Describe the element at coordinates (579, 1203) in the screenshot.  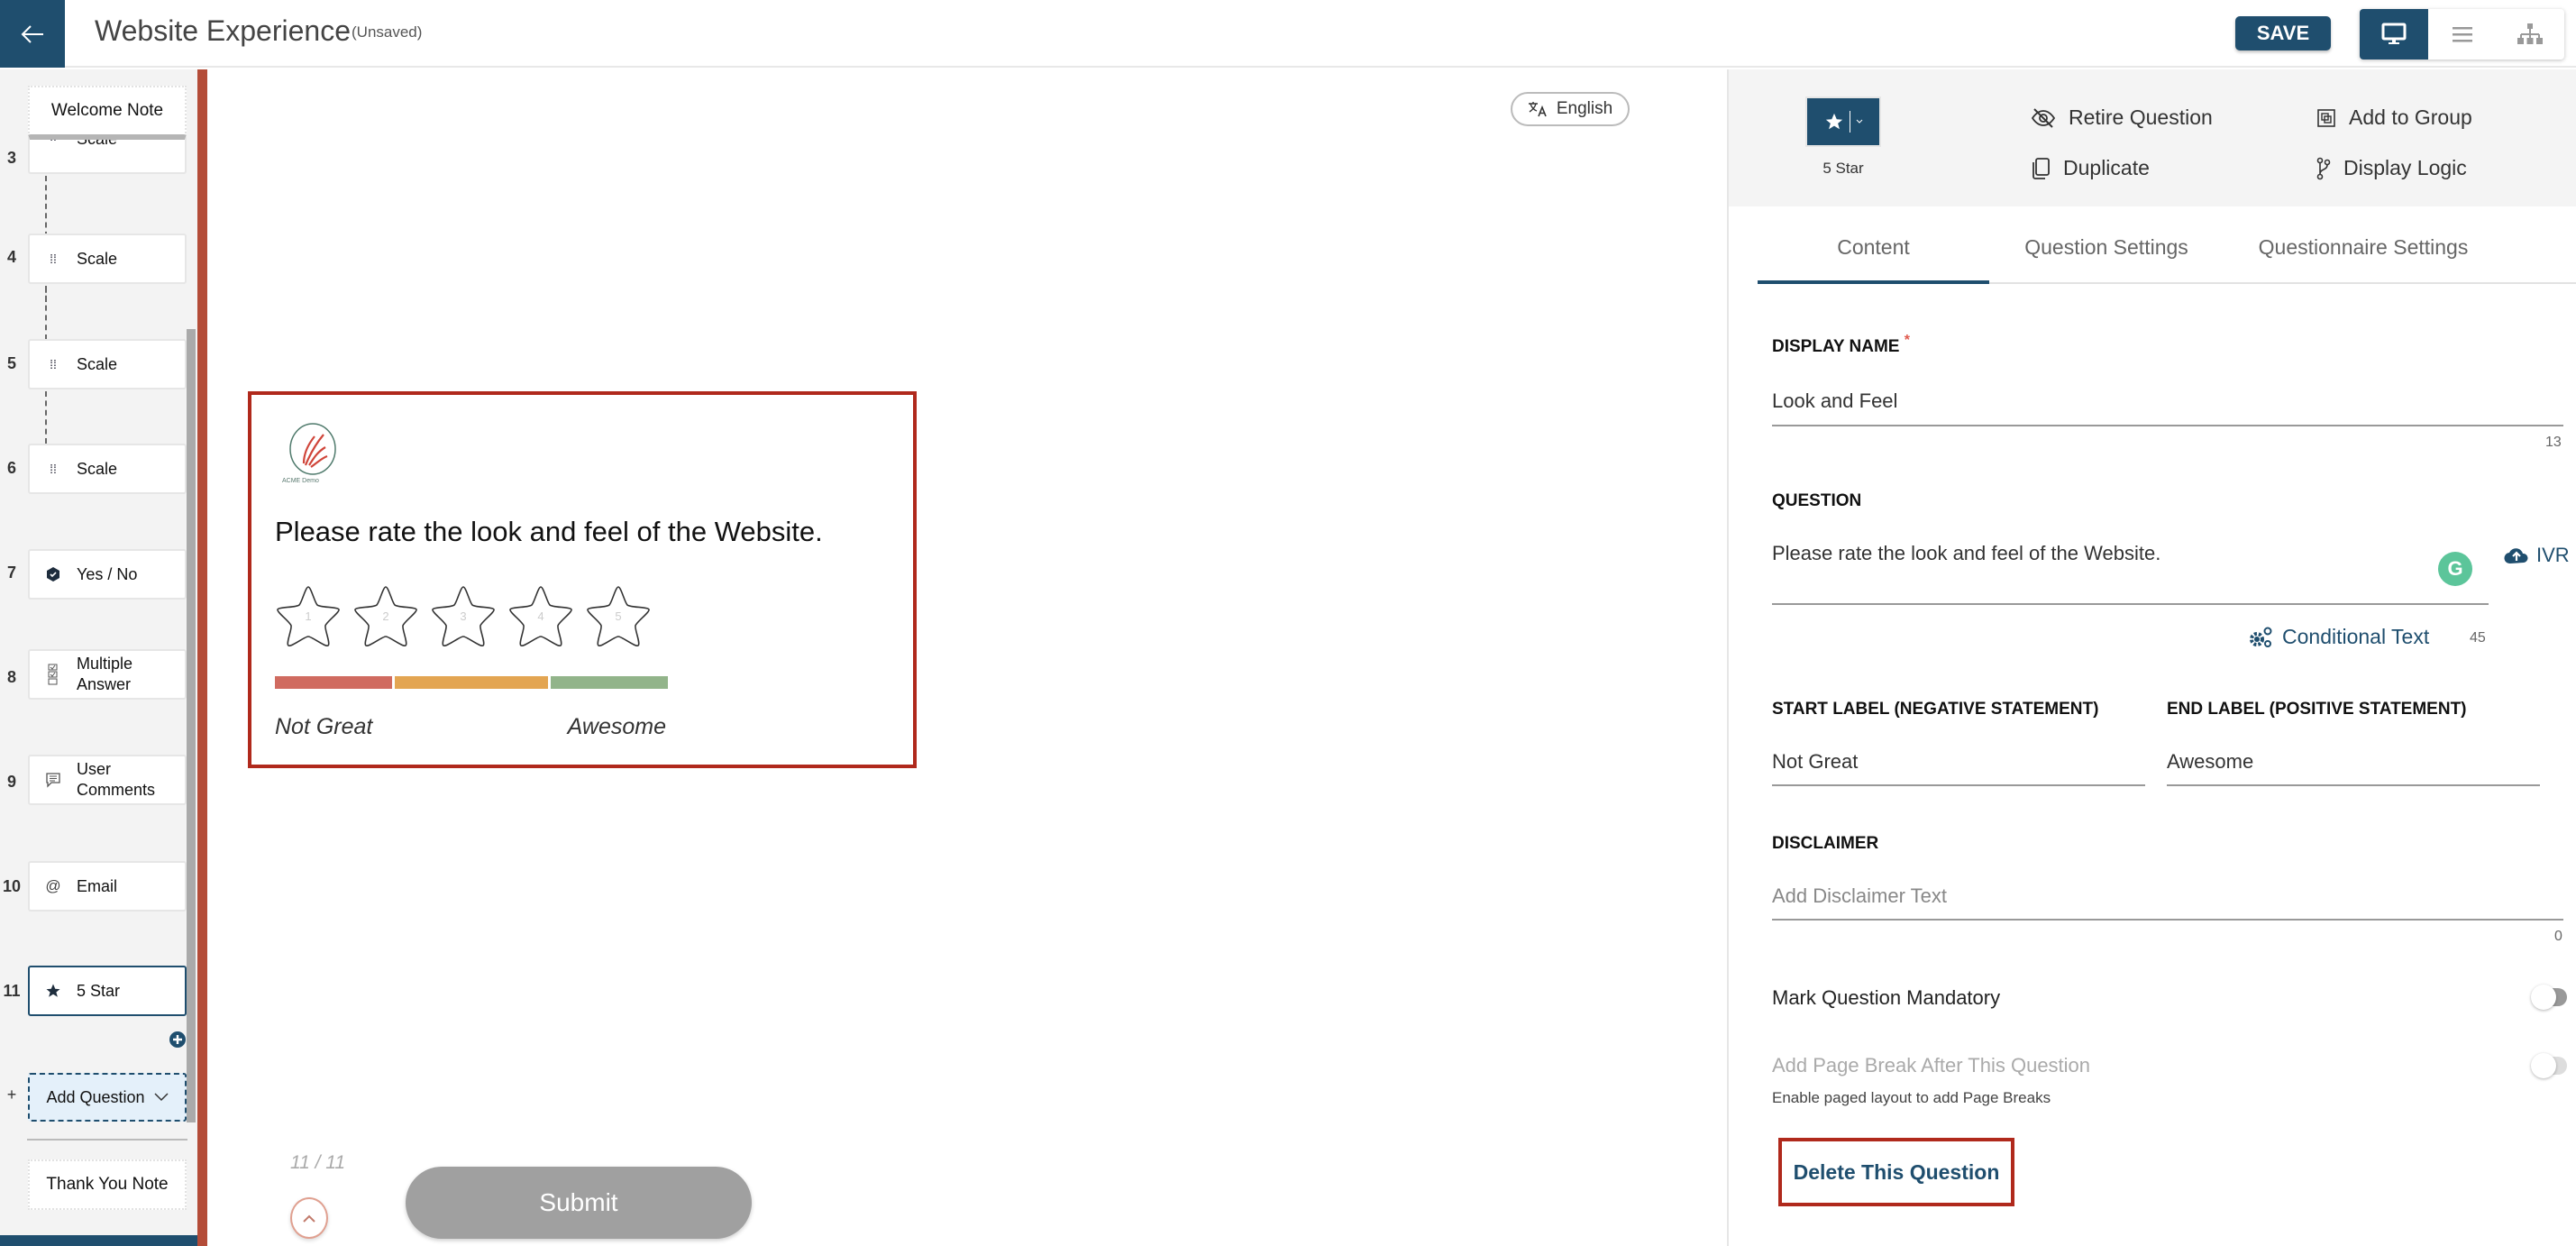
I see `submit-button: Submit` at that location.